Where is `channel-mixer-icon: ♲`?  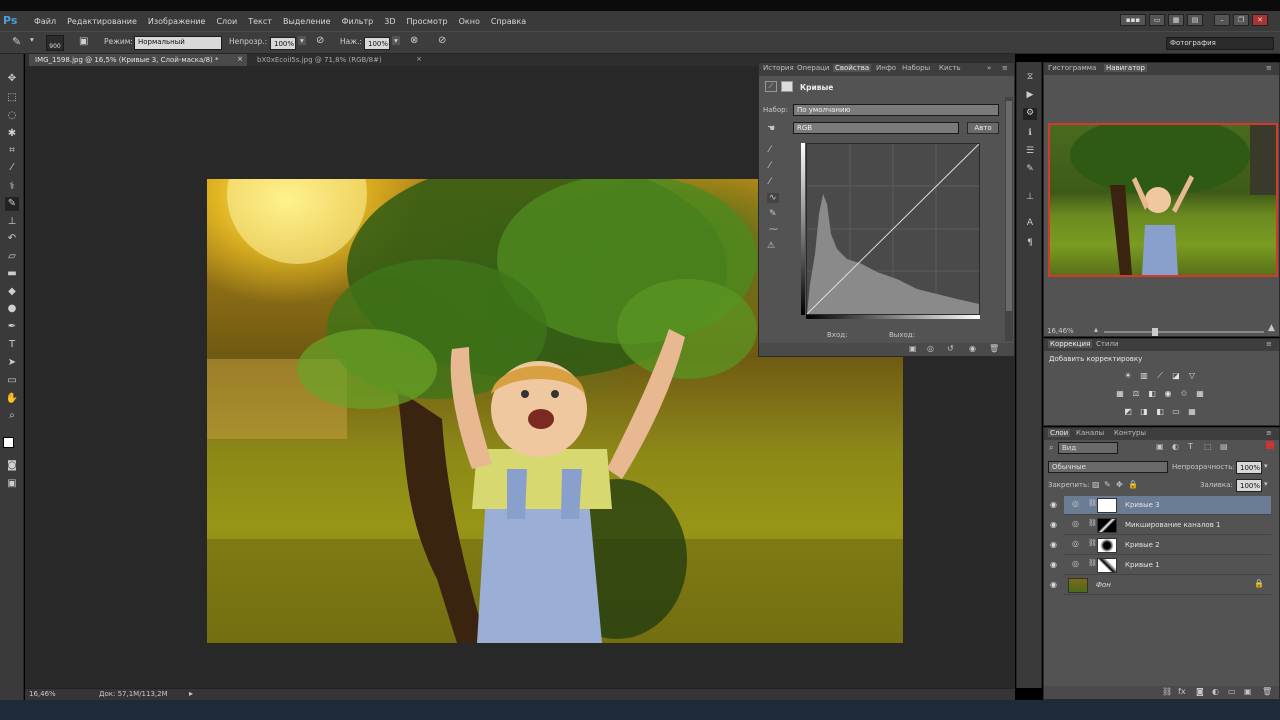 channel-mixer-icon: ♲ is located at coordinates (1184, 394).